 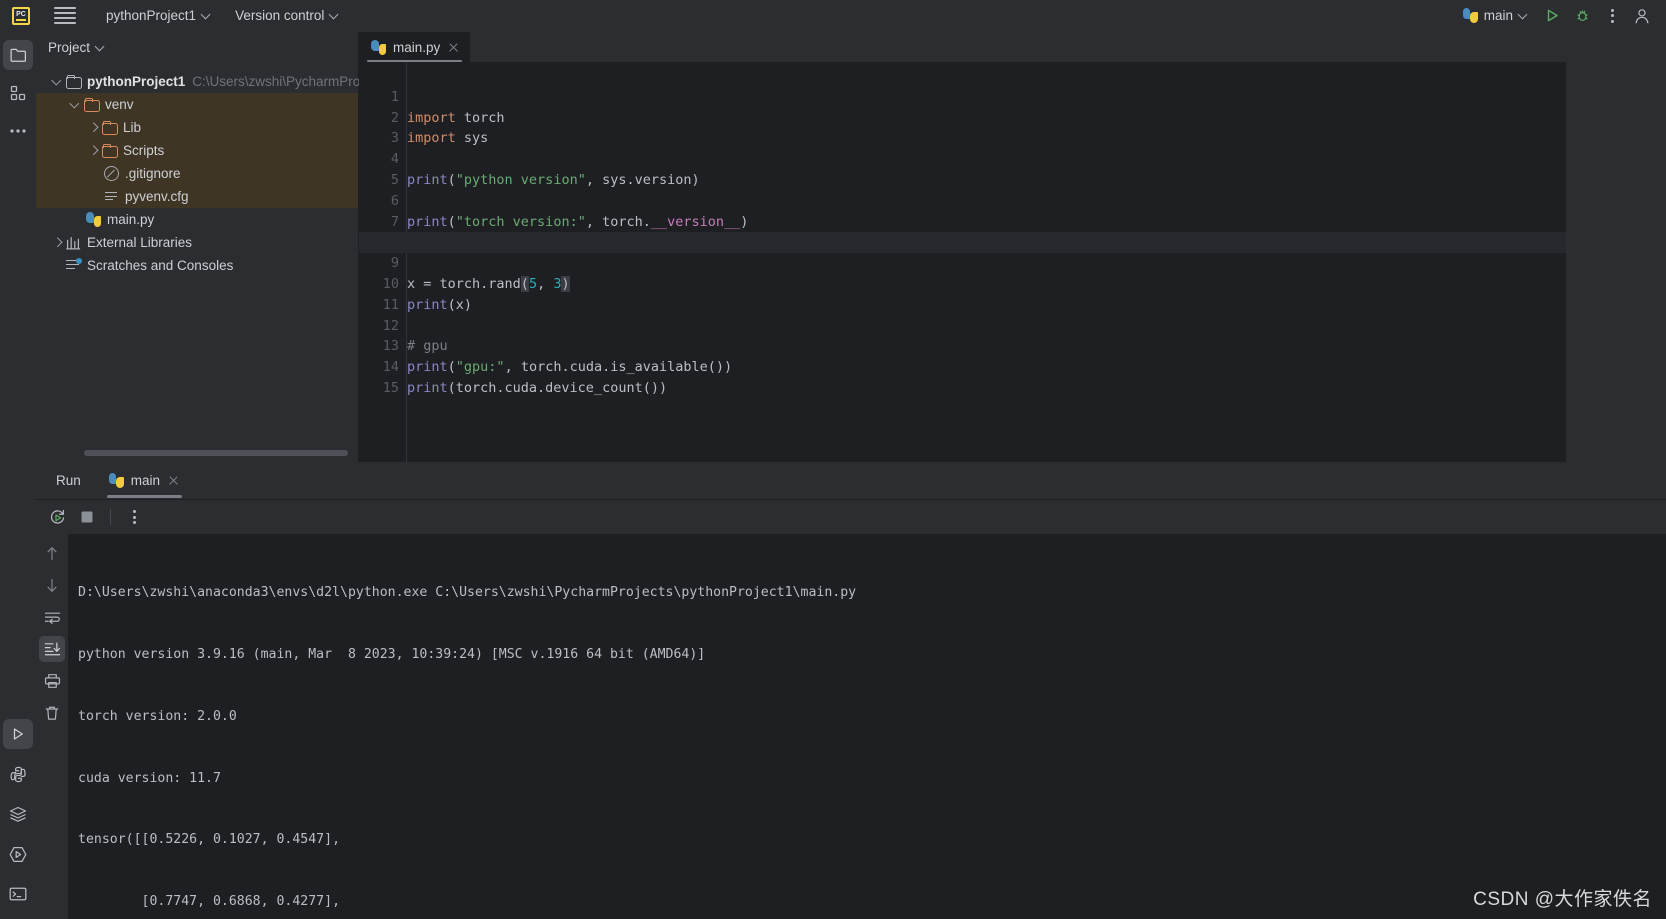 I want to click on sidebar-item-structure, so click(x=18, y=93).